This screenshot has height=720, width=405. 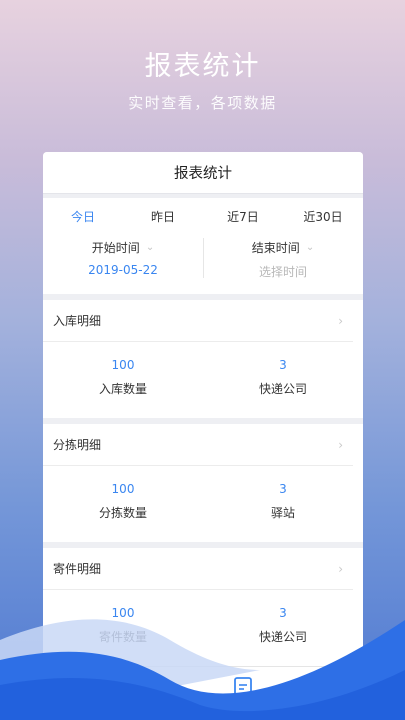 I want to click on tab-yesterday: 昨日, so click(x=163, y=216).